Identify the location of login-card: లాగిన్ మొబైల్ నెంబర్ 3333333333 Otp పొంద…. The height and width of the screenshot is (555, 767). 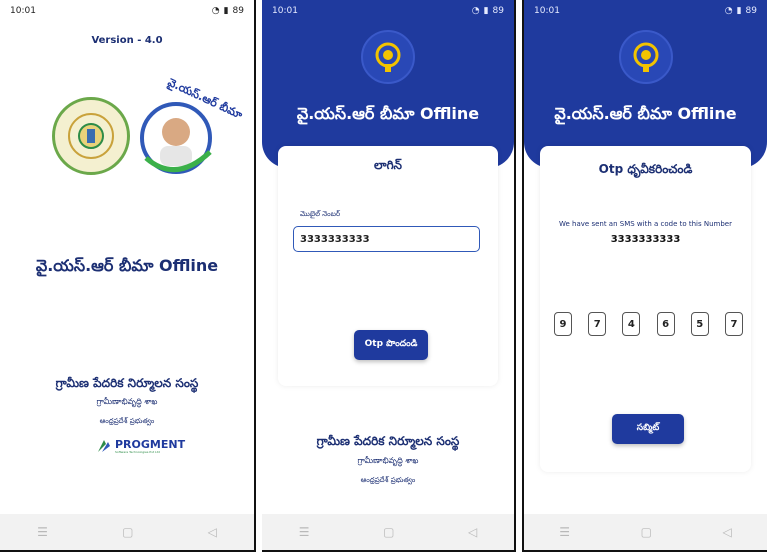
(388, 266).